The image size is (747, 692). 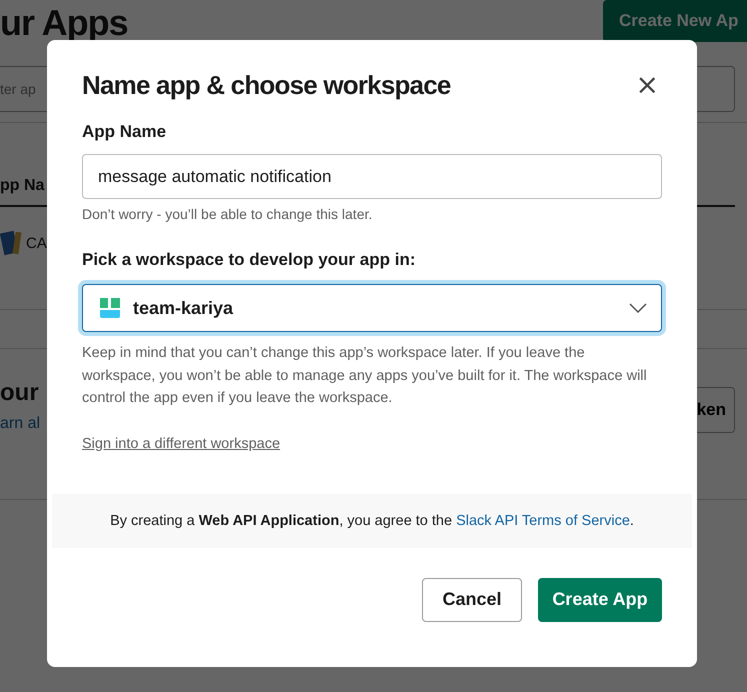 What do you see at coordinates (600, 600) in the screenshot?
I see `create-app-button: Create App` at bounding box center [600, 600].